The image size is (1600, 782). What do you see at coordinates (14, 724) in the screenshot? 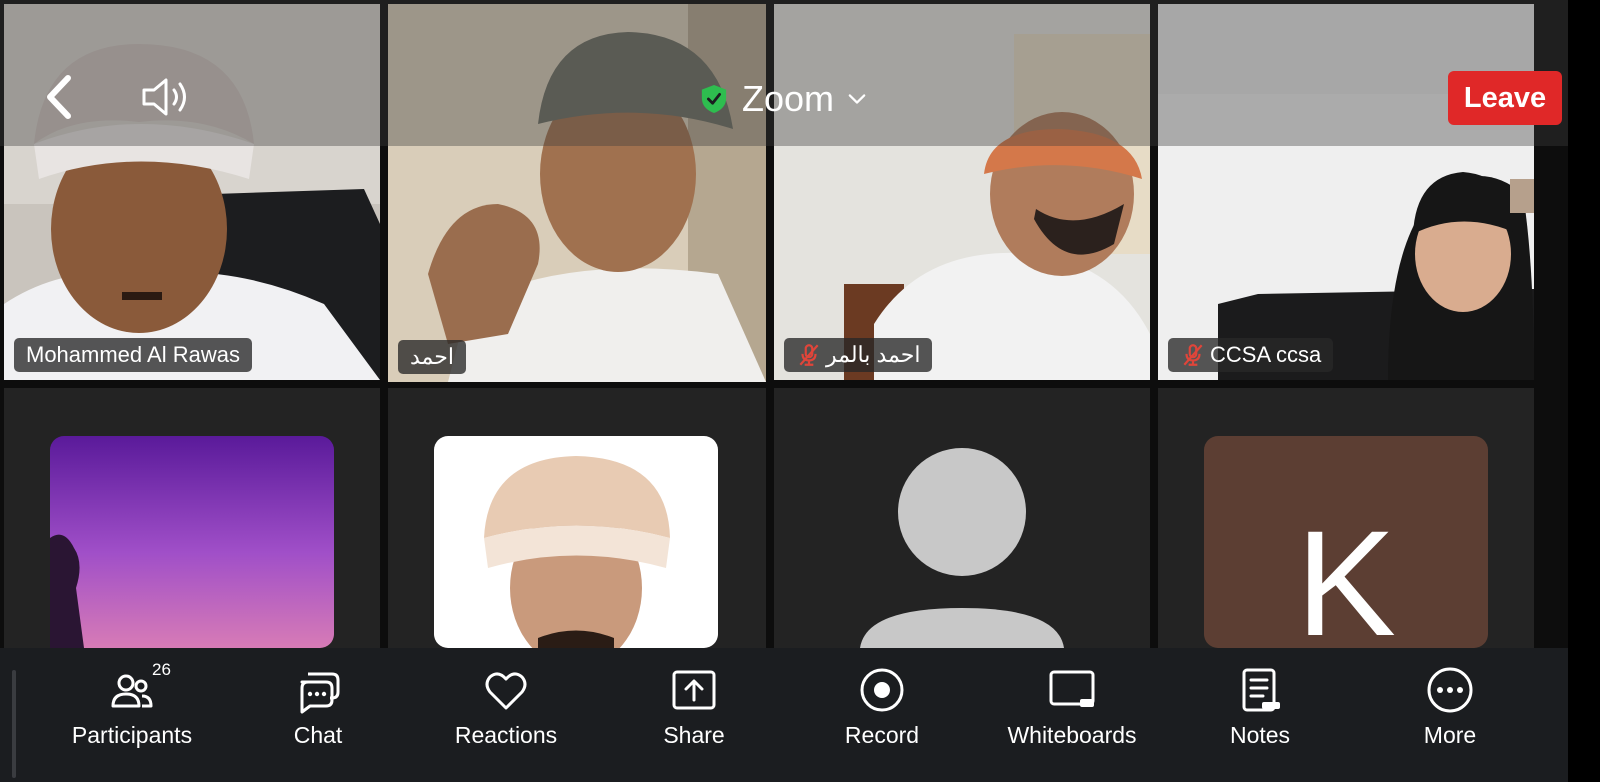
I see `toolbar-handle` at bounding box center [14, 724].